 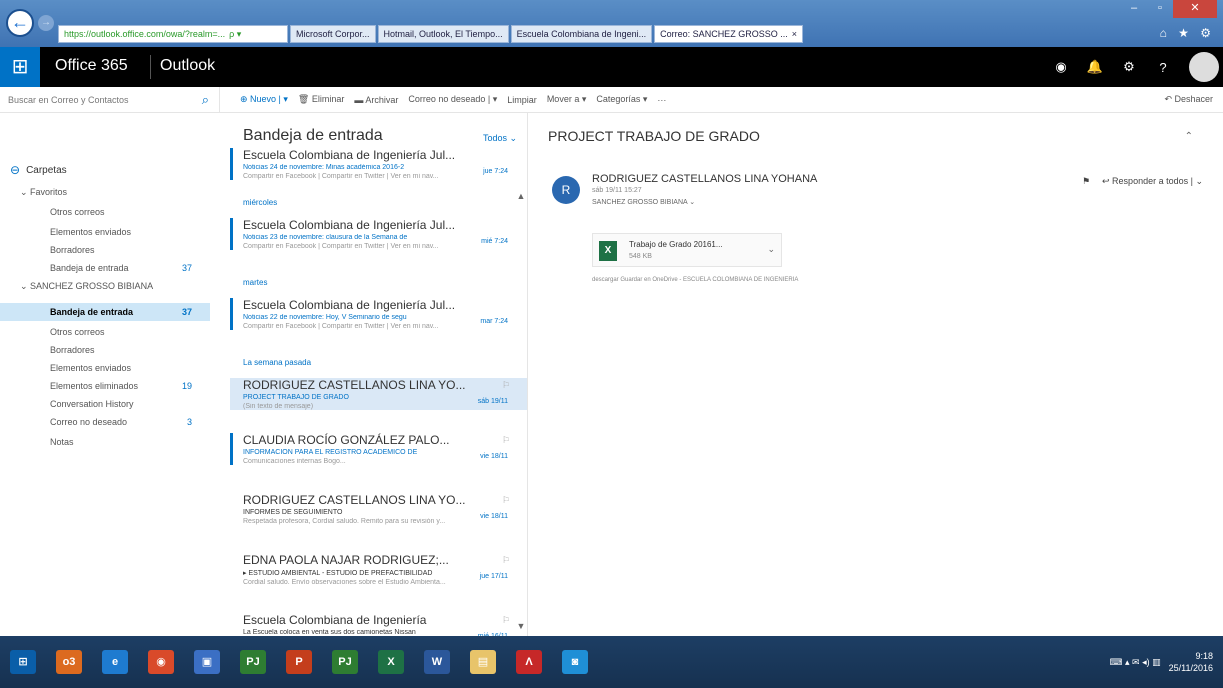 I want to click on taskbar-app: ▣, so click(x=207, y=662).